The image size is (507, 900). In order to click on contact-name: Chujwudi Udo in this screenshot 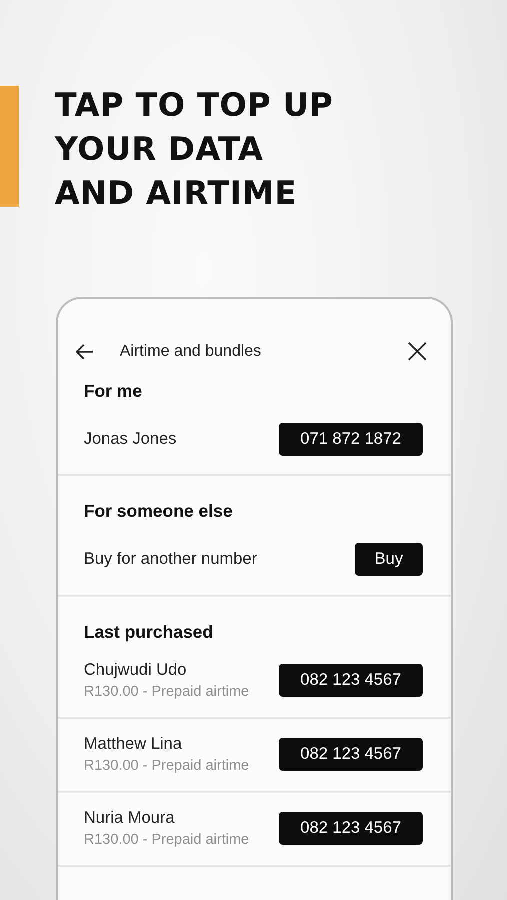, I will do `click(136, 670)`.